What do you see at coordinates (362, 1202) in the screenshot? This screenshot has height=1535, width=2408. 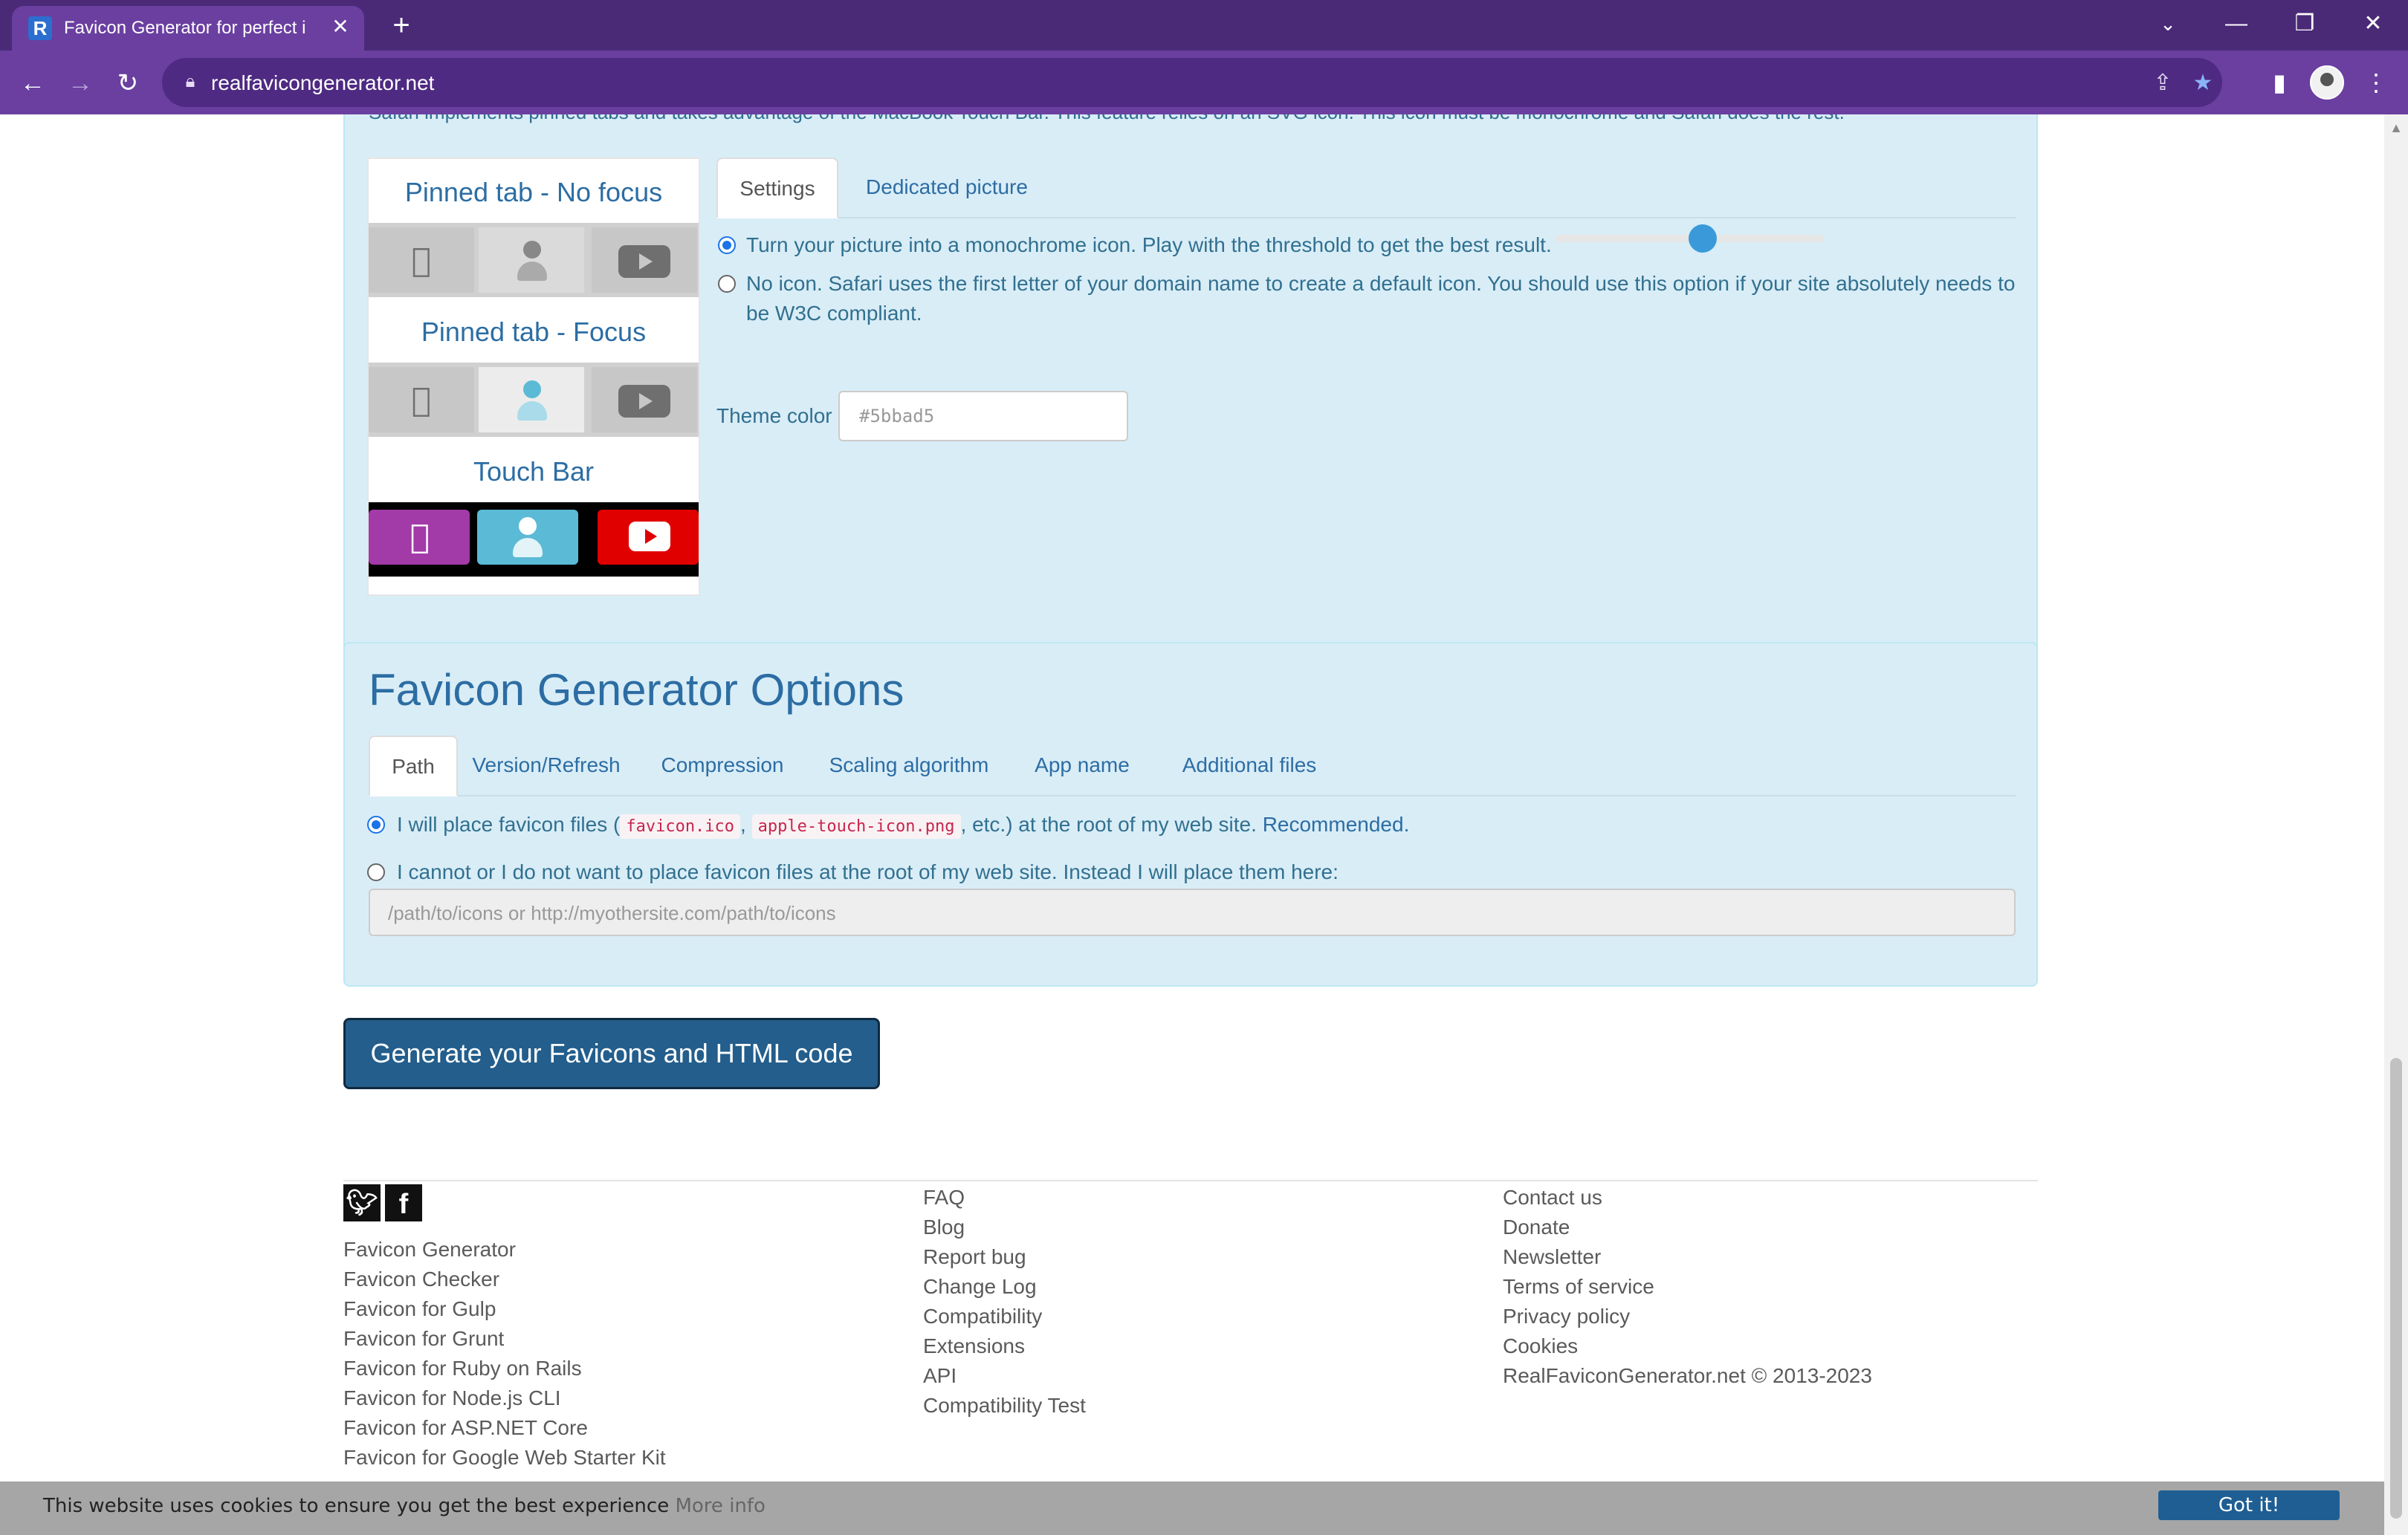 I see `twitter-icon: 🐦︎` at bounding box center [362, 1202].